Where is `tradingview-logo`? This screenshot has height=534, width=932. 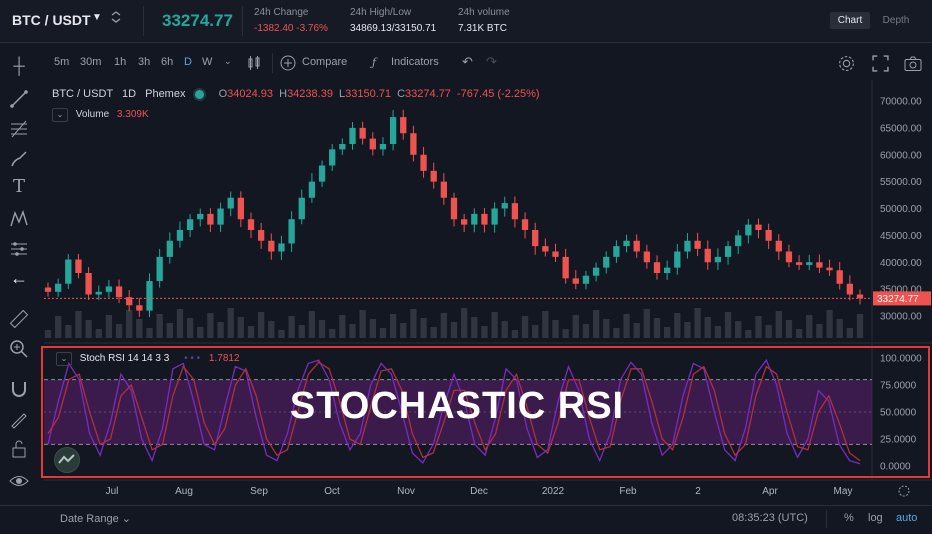
tradingview-logo is located at coordinates (67, 460).